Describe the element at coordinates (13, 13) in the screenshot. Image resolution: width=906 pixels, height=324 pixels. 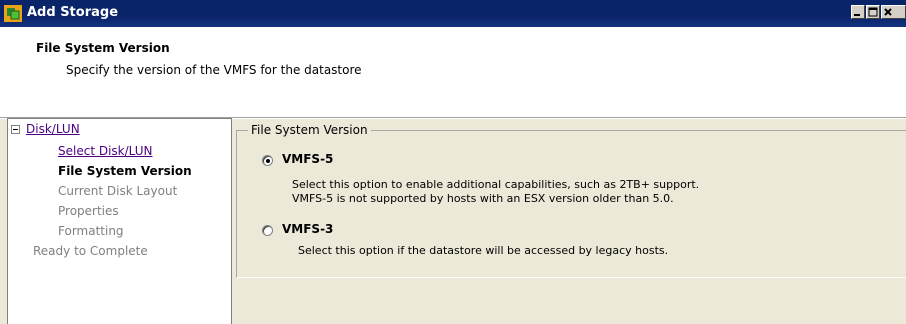
I see `vmware-app-icon` at that location.